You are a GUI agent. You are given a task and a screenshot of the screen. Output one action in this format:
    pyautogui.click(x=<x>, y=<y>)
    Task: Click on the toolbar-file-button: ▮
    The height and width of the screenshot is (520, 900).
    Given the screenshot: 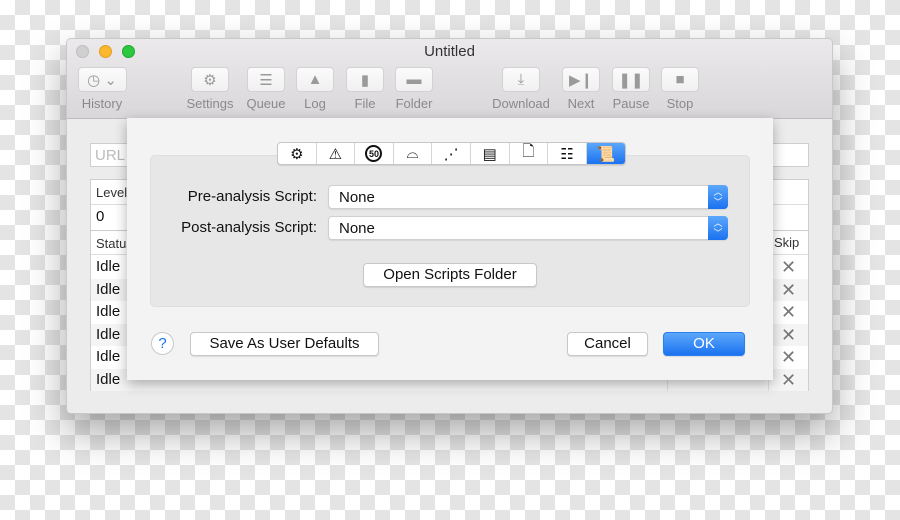 What is the action you would take?
    pyautogui.click(x=365, y=79)
    